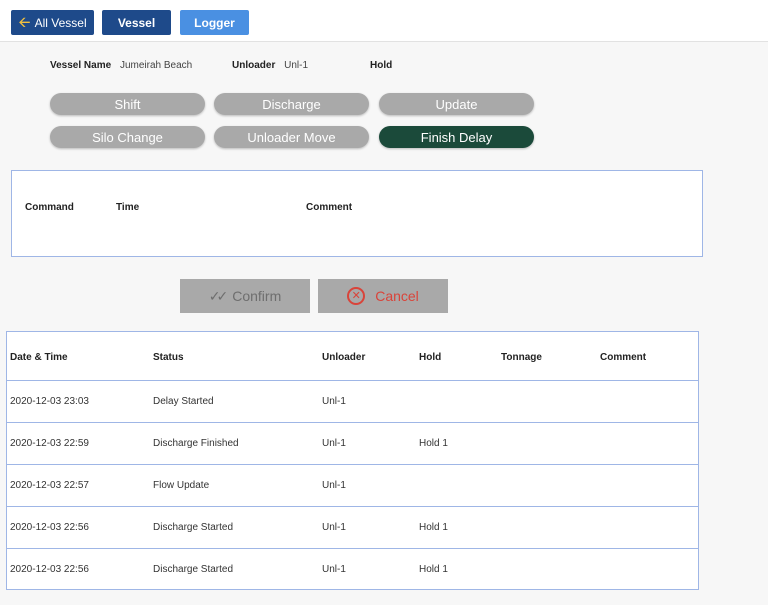 This screenshot has height=605, width=768. Describe the element at coordinates (49, 443) in the screenshot. I see `date-time-cell: 2020-12-03 22:59` at that location.